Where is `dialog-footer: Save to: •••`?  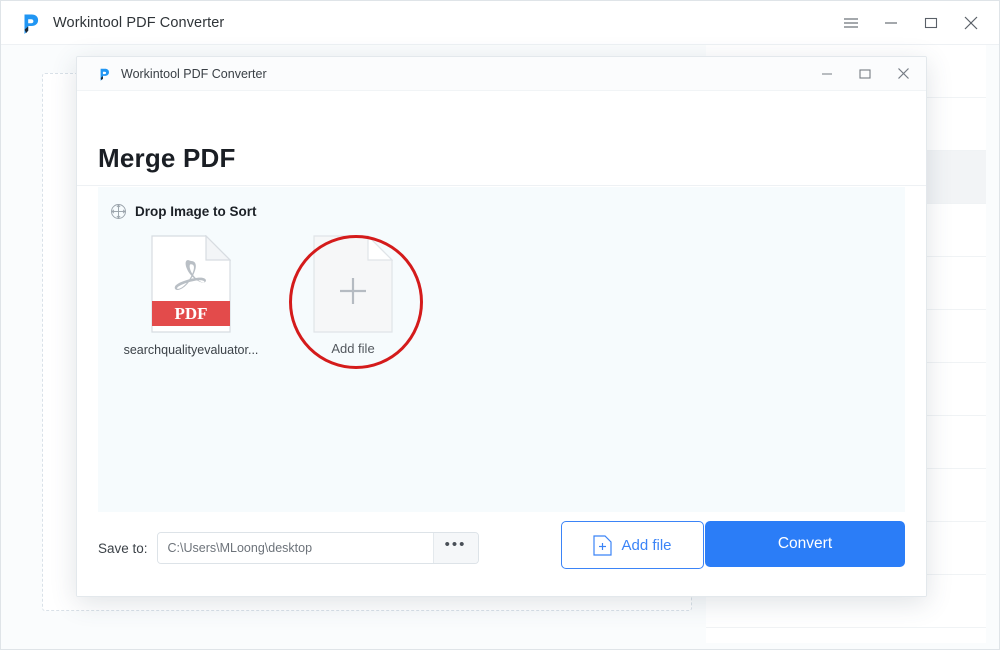 dialog-footer: Save to: ••• is located at coordinates (501, 554).